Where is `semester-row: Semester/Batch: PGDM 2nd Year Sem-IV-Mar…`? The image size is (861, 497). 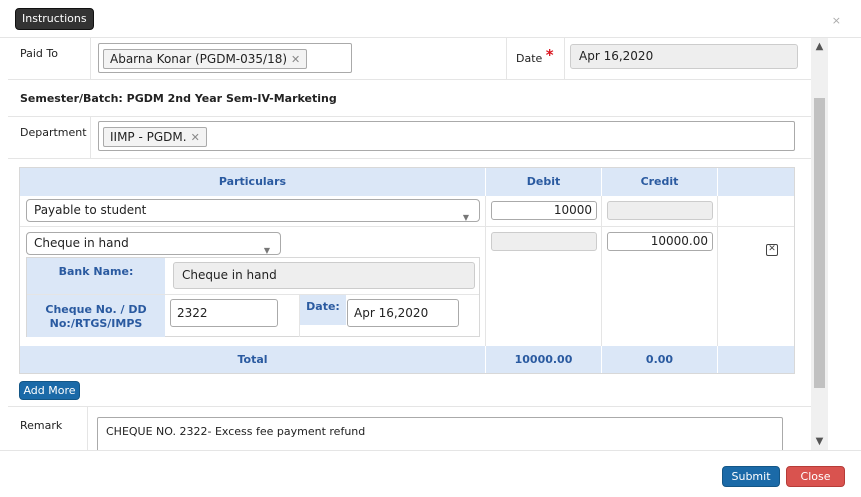
semester-row: Semester/Batch: PGDM 2nd Year Sem-IV-Mar… is located at coordinates (409, 98).